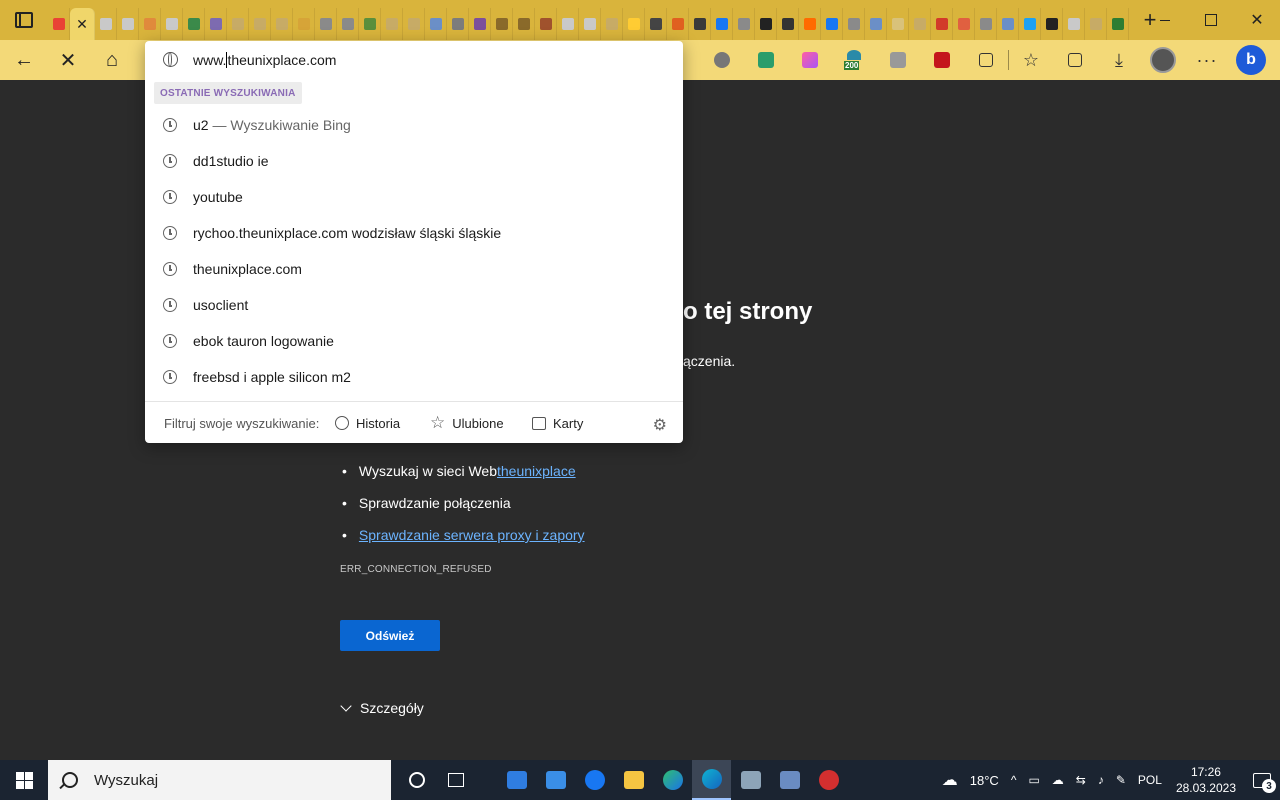 The height and width of the screenshot is (800, 1280). I want to click on onedrive-icon: ☁, so click(1058, 780).